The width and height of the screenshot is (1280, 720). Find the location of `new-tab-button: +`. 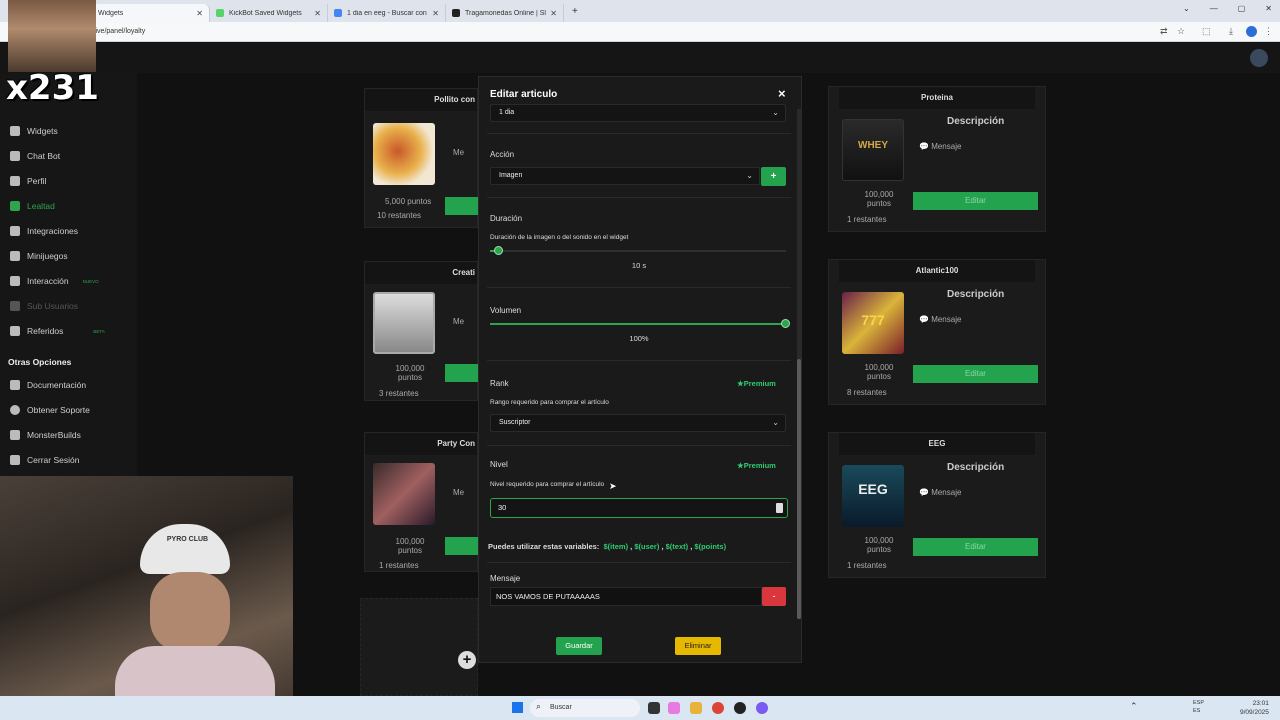

new-tab-button: + is located at coordinates (571, 11).